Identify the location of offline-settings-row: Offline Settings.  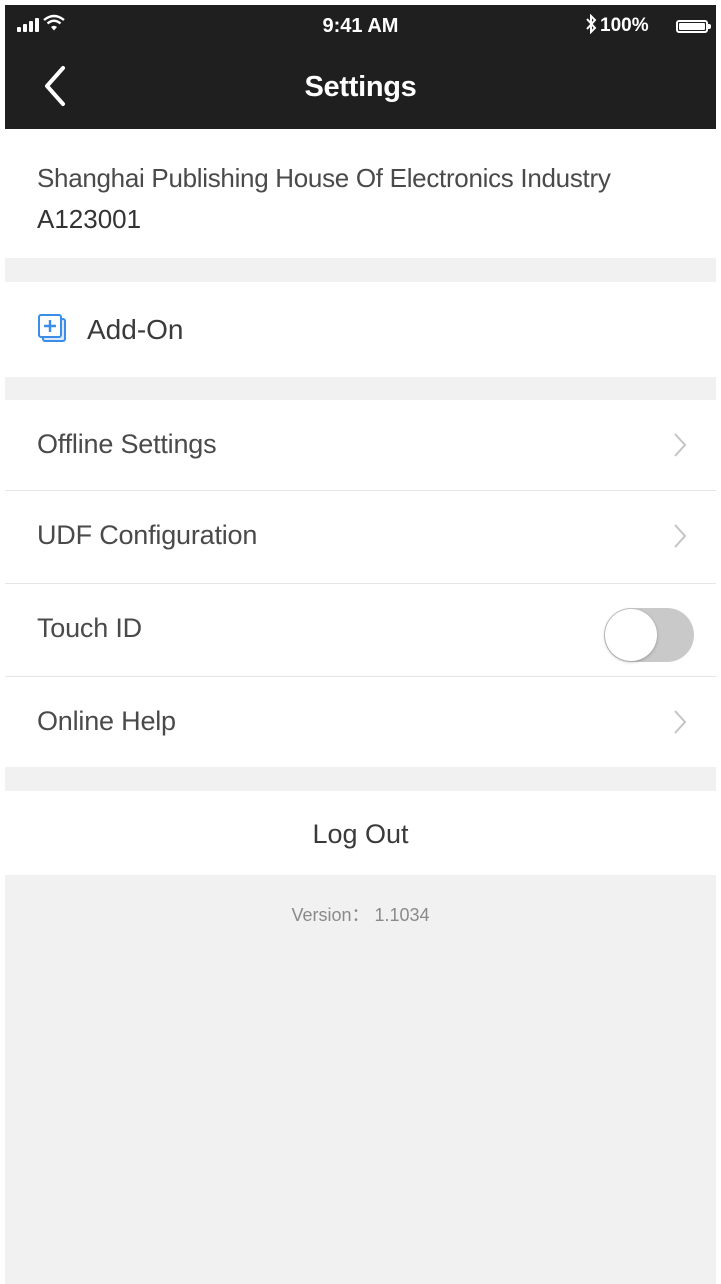
(360, 446).